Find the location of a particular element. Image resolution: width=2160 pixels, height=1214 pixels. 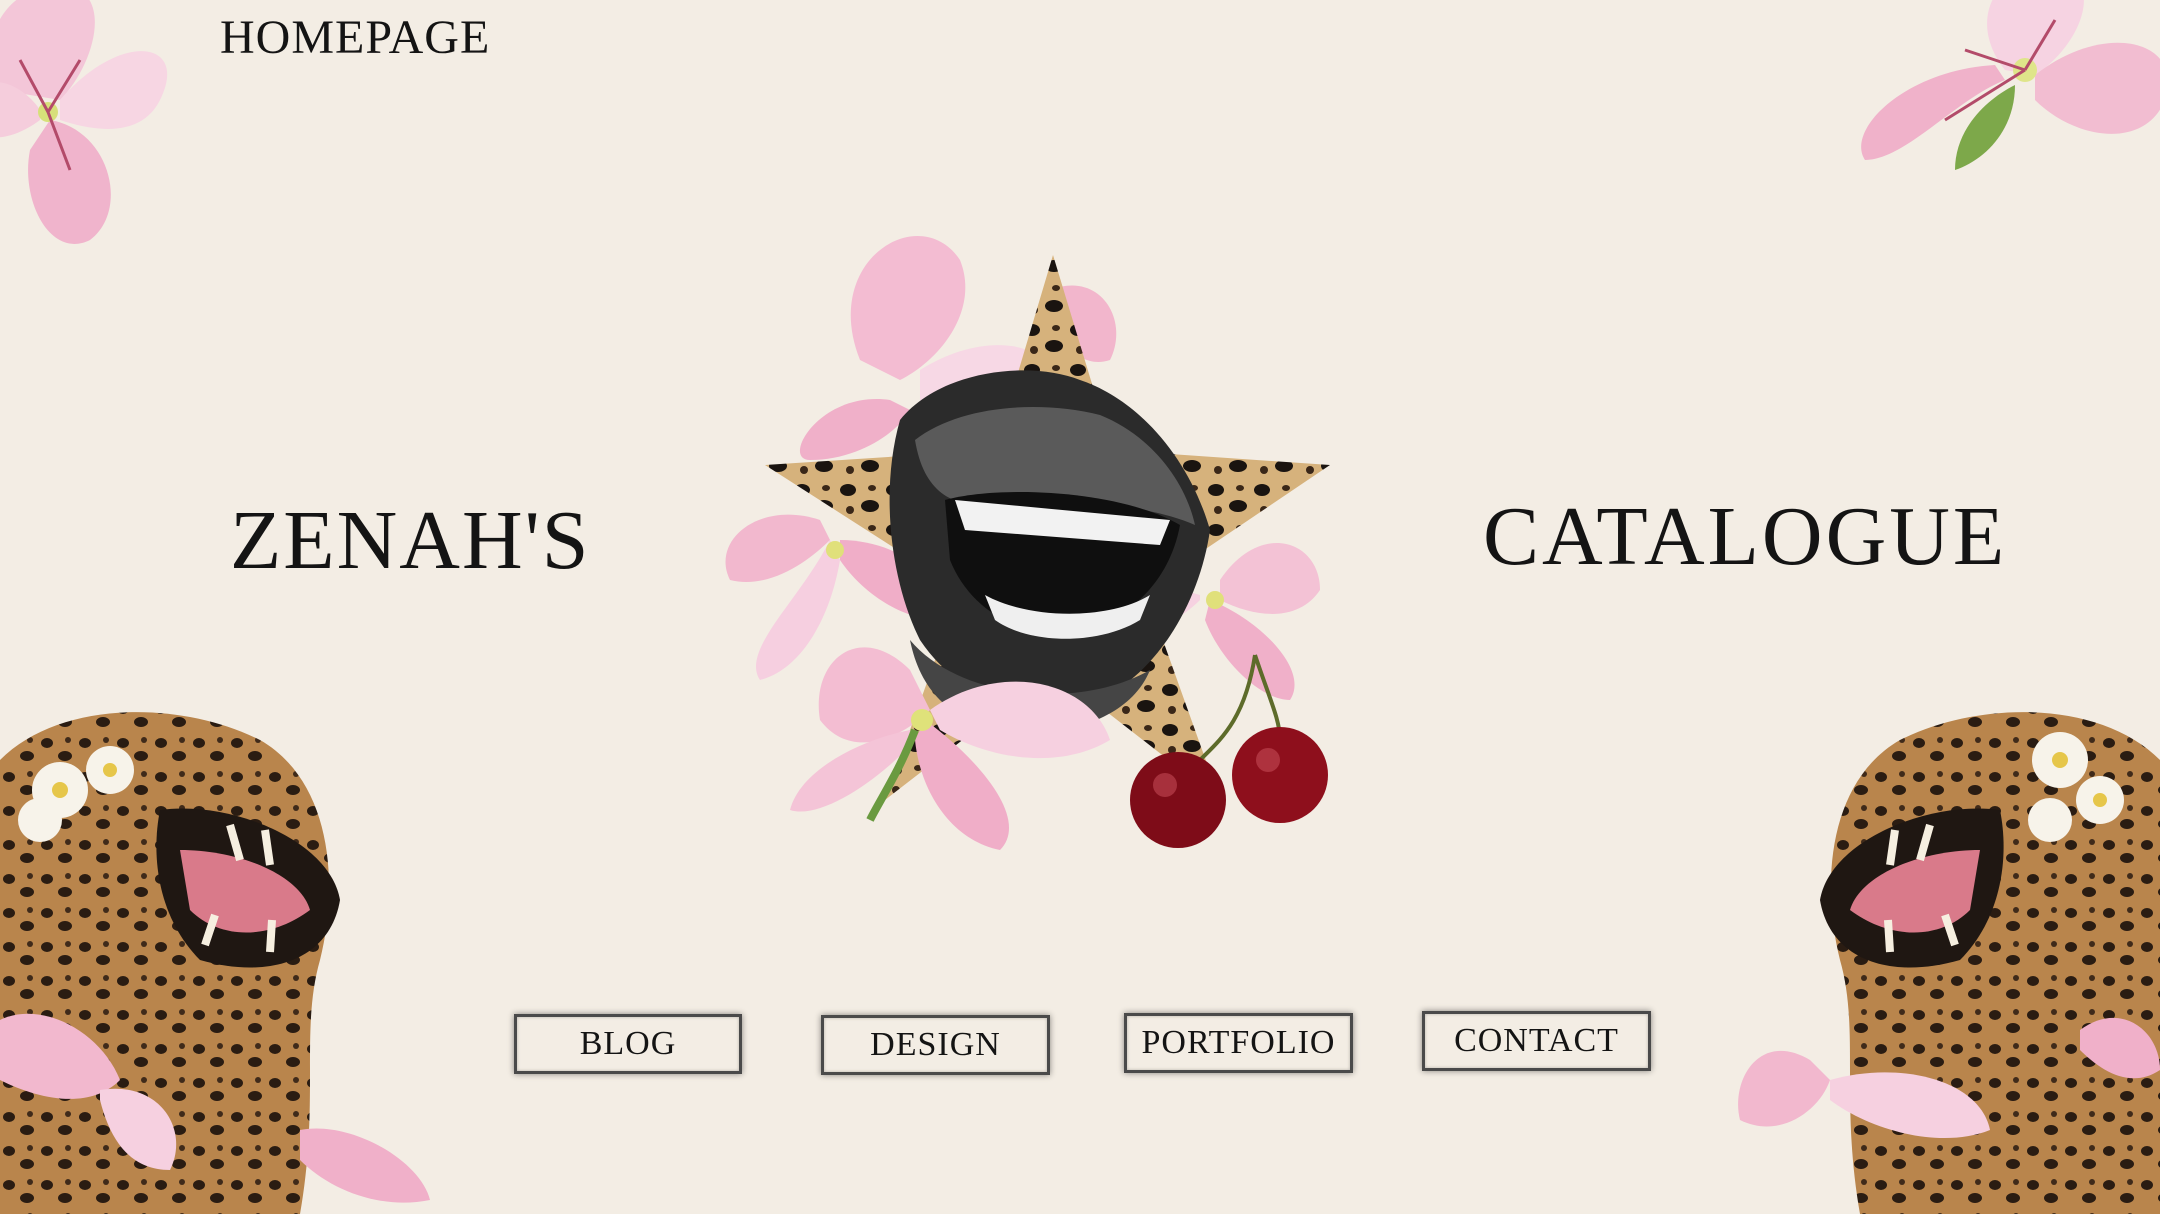

blog-button: BLOG is located at coordinates (628, 1044).